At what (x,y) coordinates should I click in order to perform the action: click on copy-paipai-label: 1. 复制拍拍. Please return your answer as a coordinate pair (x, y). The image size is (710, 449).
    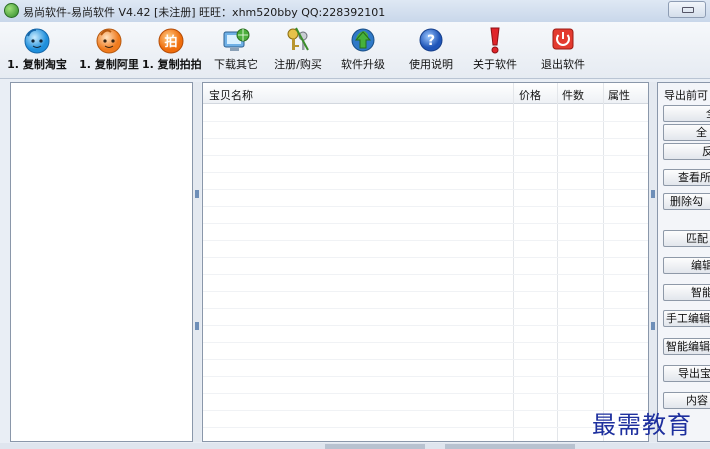
    Looking at the image, I should click on (172, 64).